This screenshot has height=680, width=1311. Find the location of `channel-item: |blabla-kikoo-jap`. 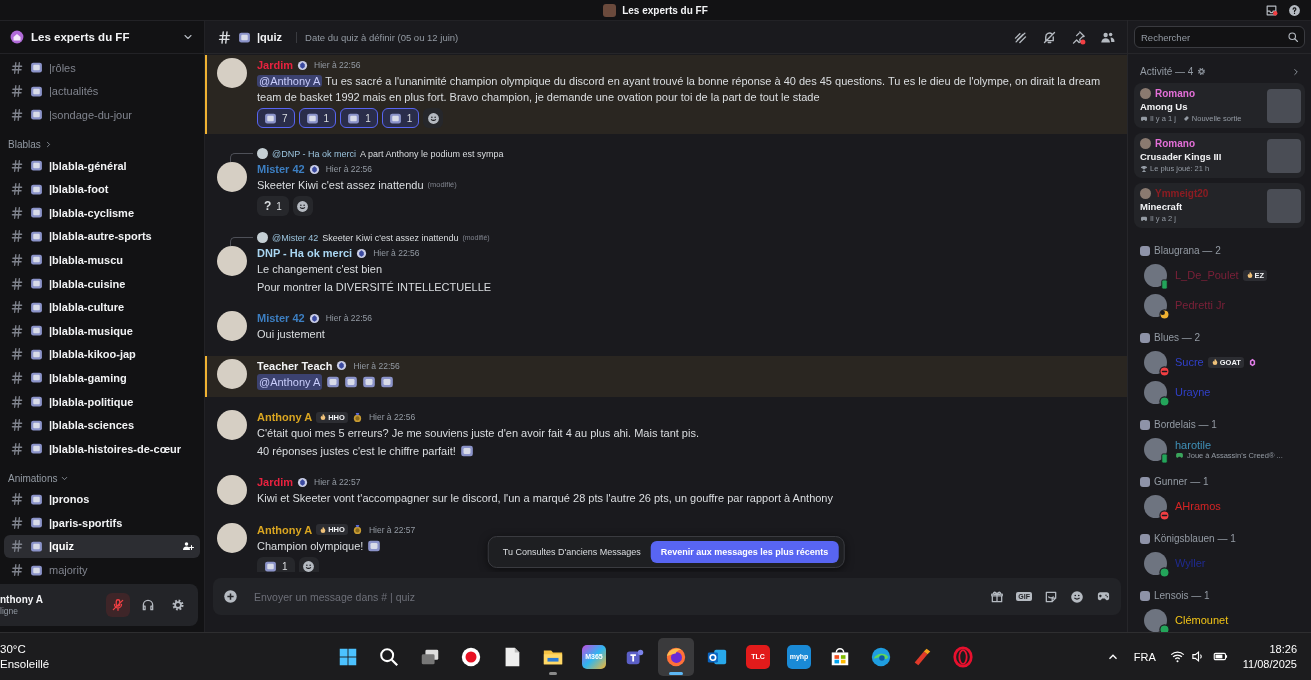

channel-item: |blabla-kikoo-jap is located at coordinates (102, 354).